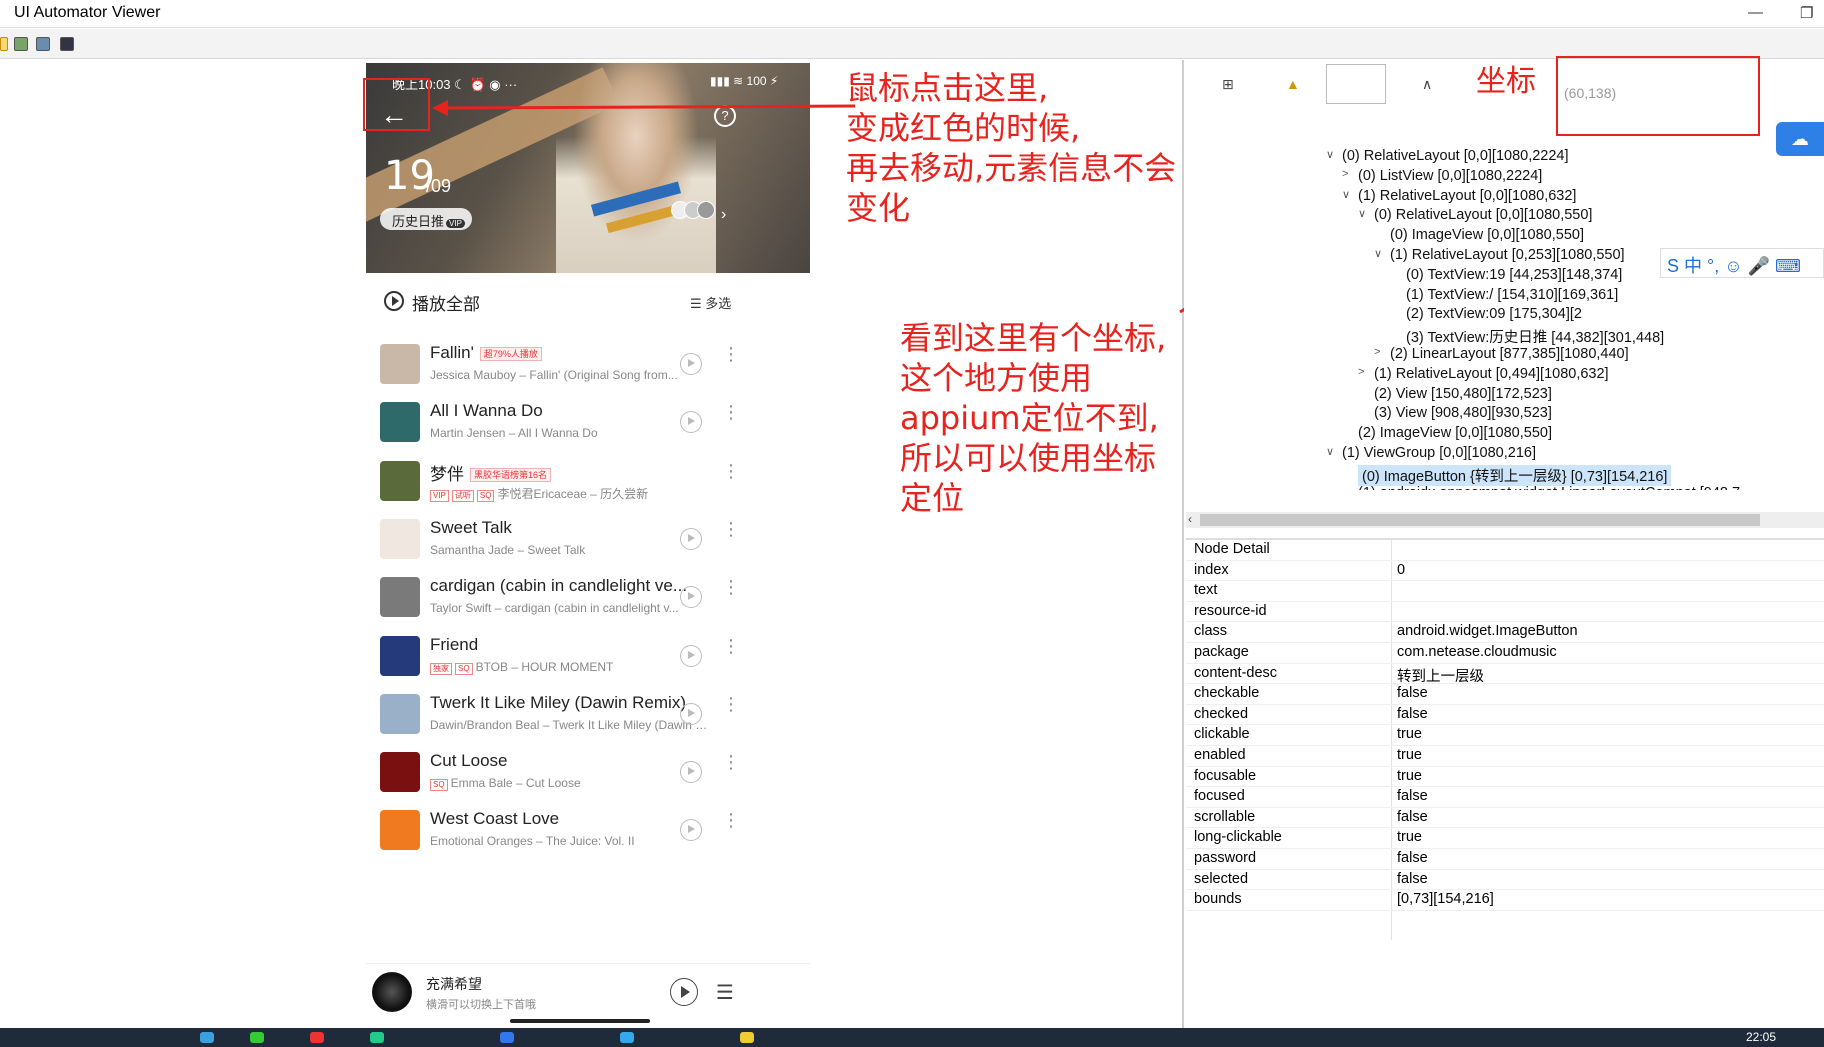 The height and width of the screenshot is (1047, 1824). What do you see at coordinates (1477, 652) in the screenshot?
I see `detail-value: com.netease.cloudmusic` at bounding box center [1477, 652].